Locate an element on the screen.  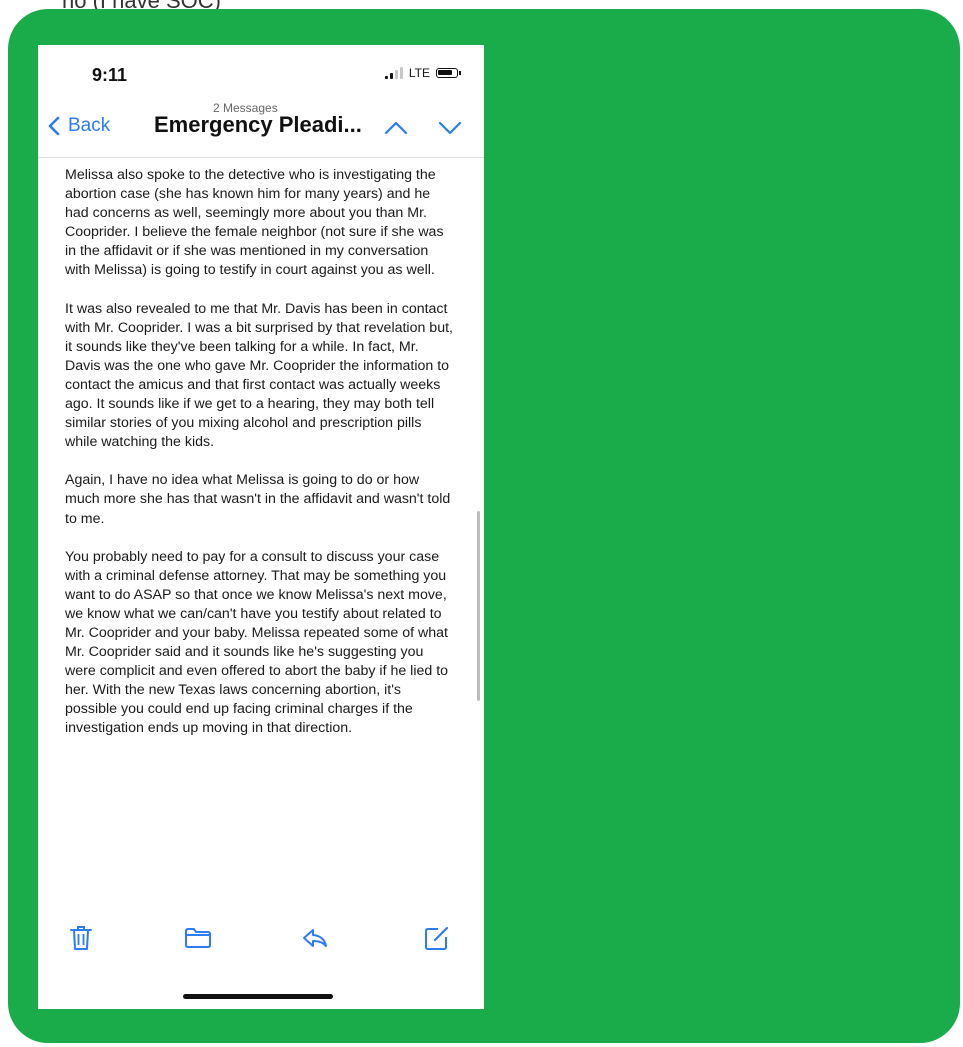
reply-icon is located at coordinates (315, 938).